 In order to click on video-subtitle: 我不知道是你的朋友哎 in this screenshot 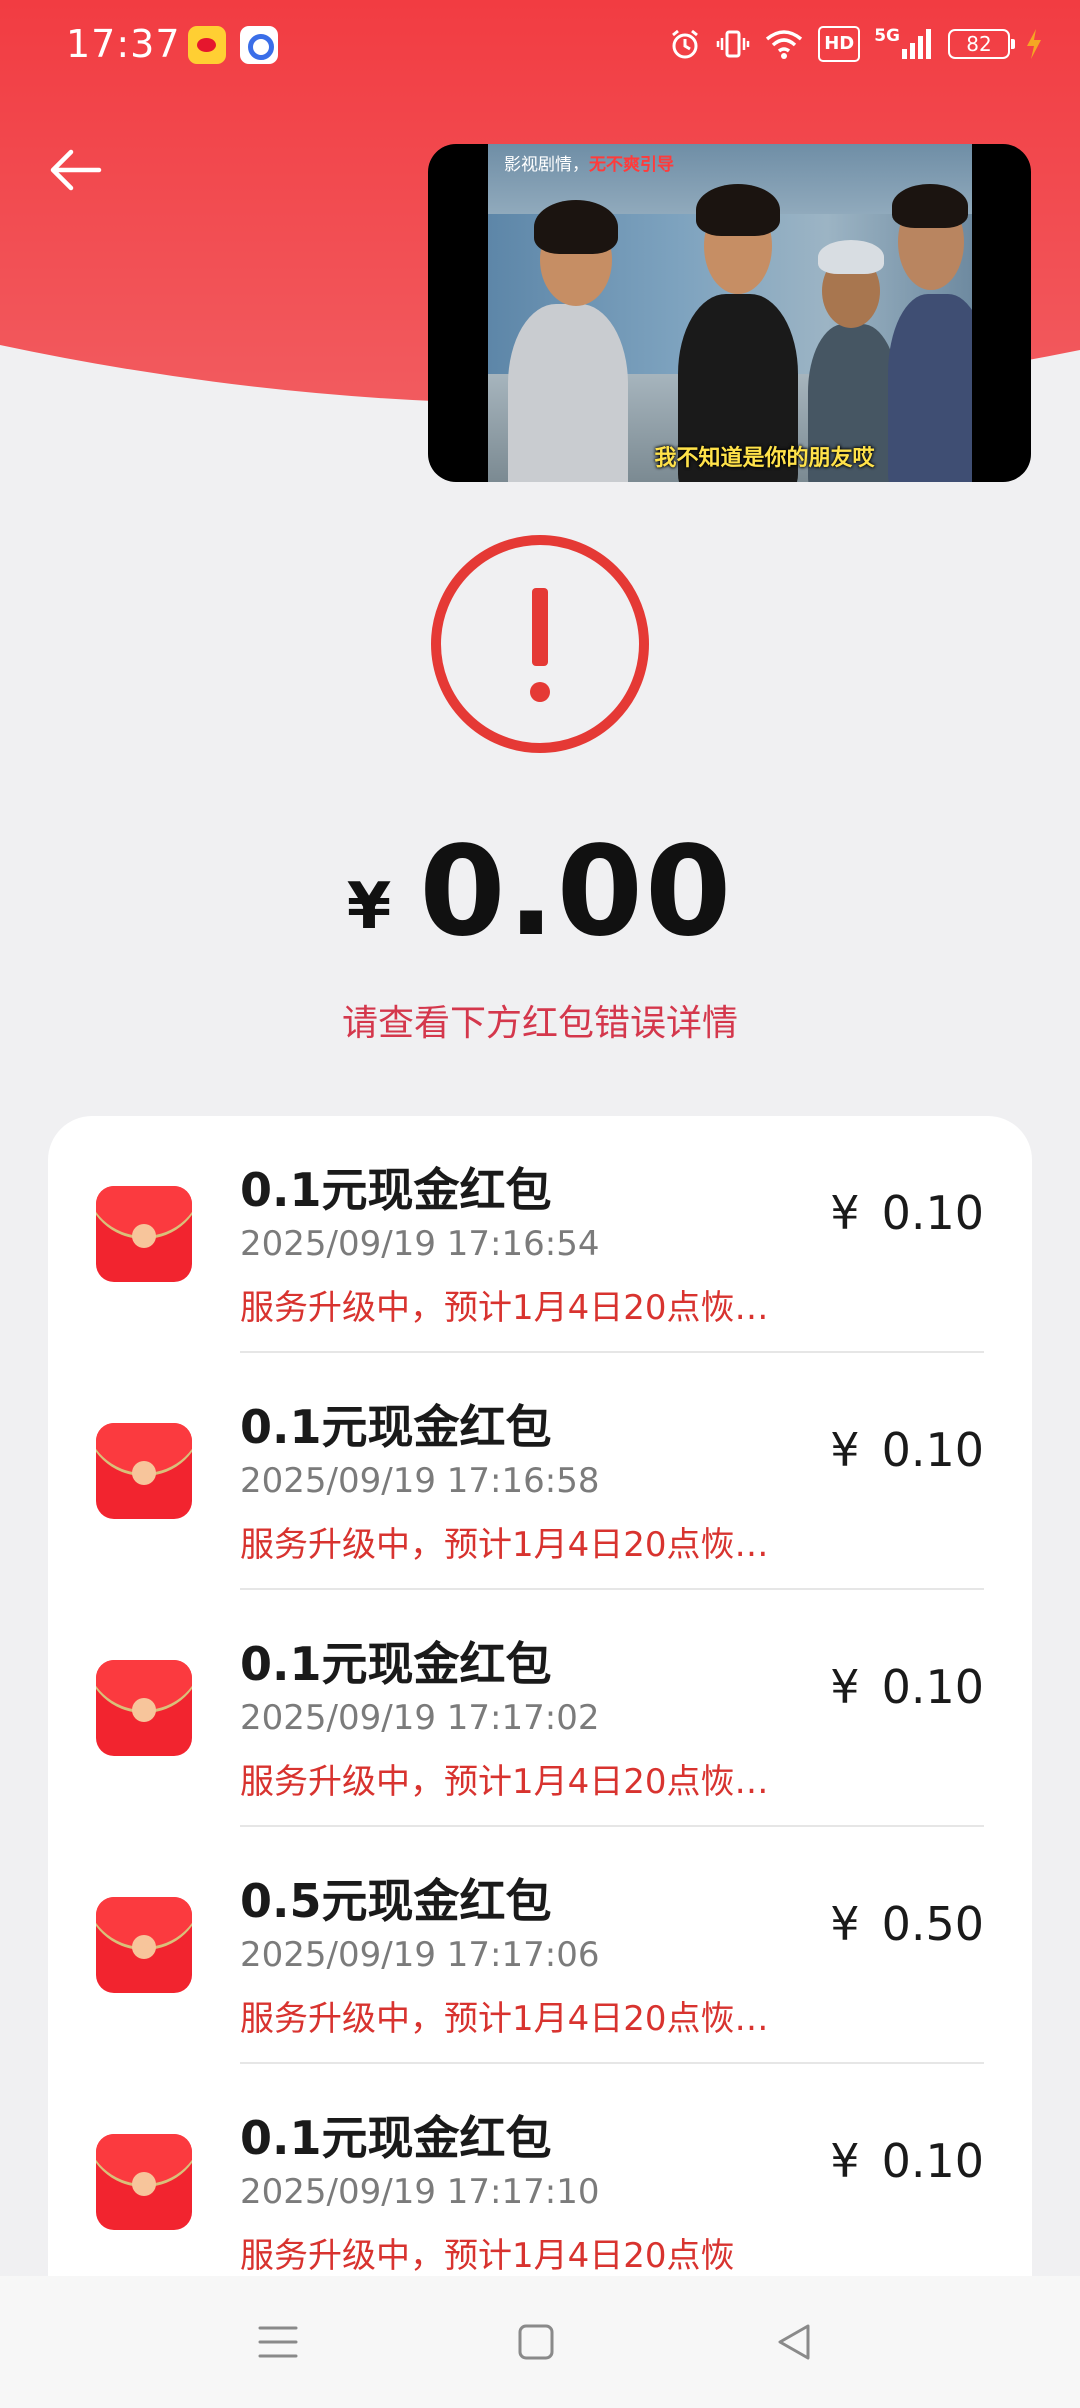, I will do `click(764, 458)`.